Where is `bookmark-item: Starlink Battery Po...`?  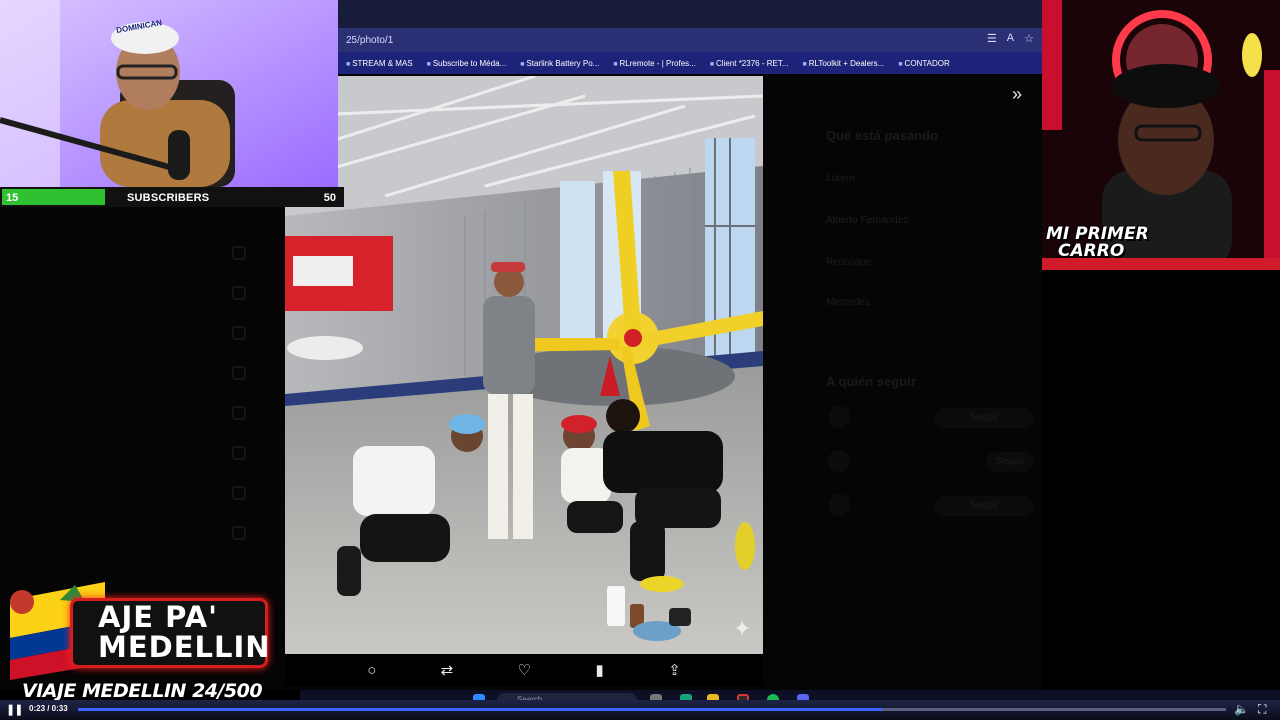
bookmark-item: Starlink Battery Po... is located at coordinates (559, 63).